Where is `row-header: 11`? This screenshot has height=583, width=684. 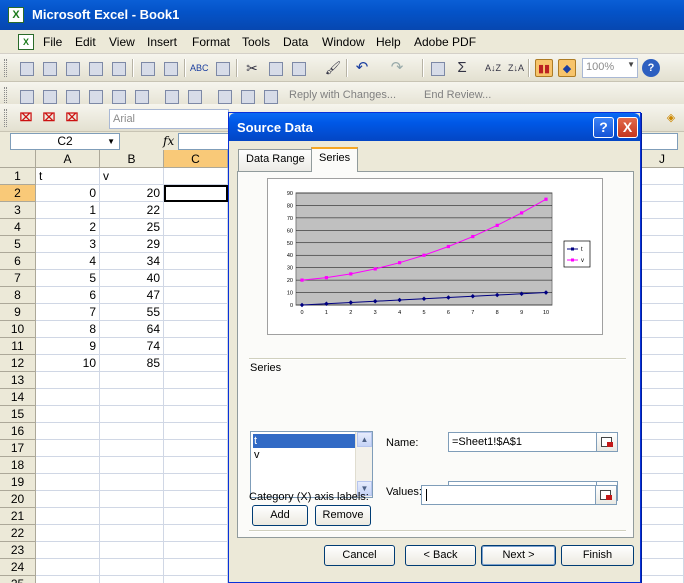 row-header: 11 is located at coordinates (18, 346).